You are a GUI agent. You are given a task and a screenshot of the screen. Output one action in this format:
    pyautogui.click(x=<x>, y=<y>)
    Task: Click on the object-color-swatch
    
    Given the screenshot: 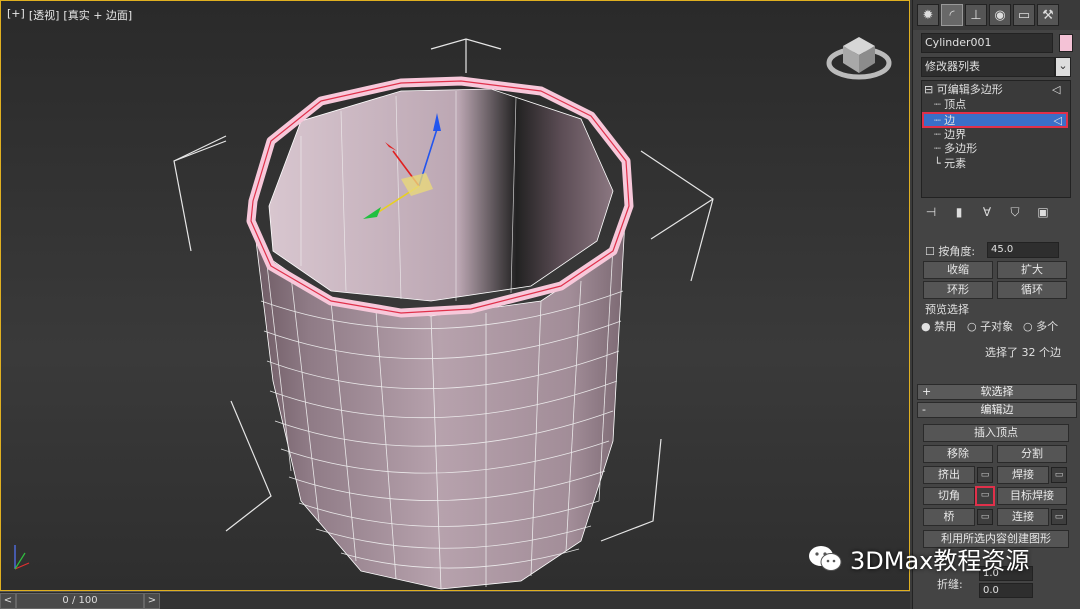 What is the action you would take?
    pyautogui.click(x=1066, y=43)
    